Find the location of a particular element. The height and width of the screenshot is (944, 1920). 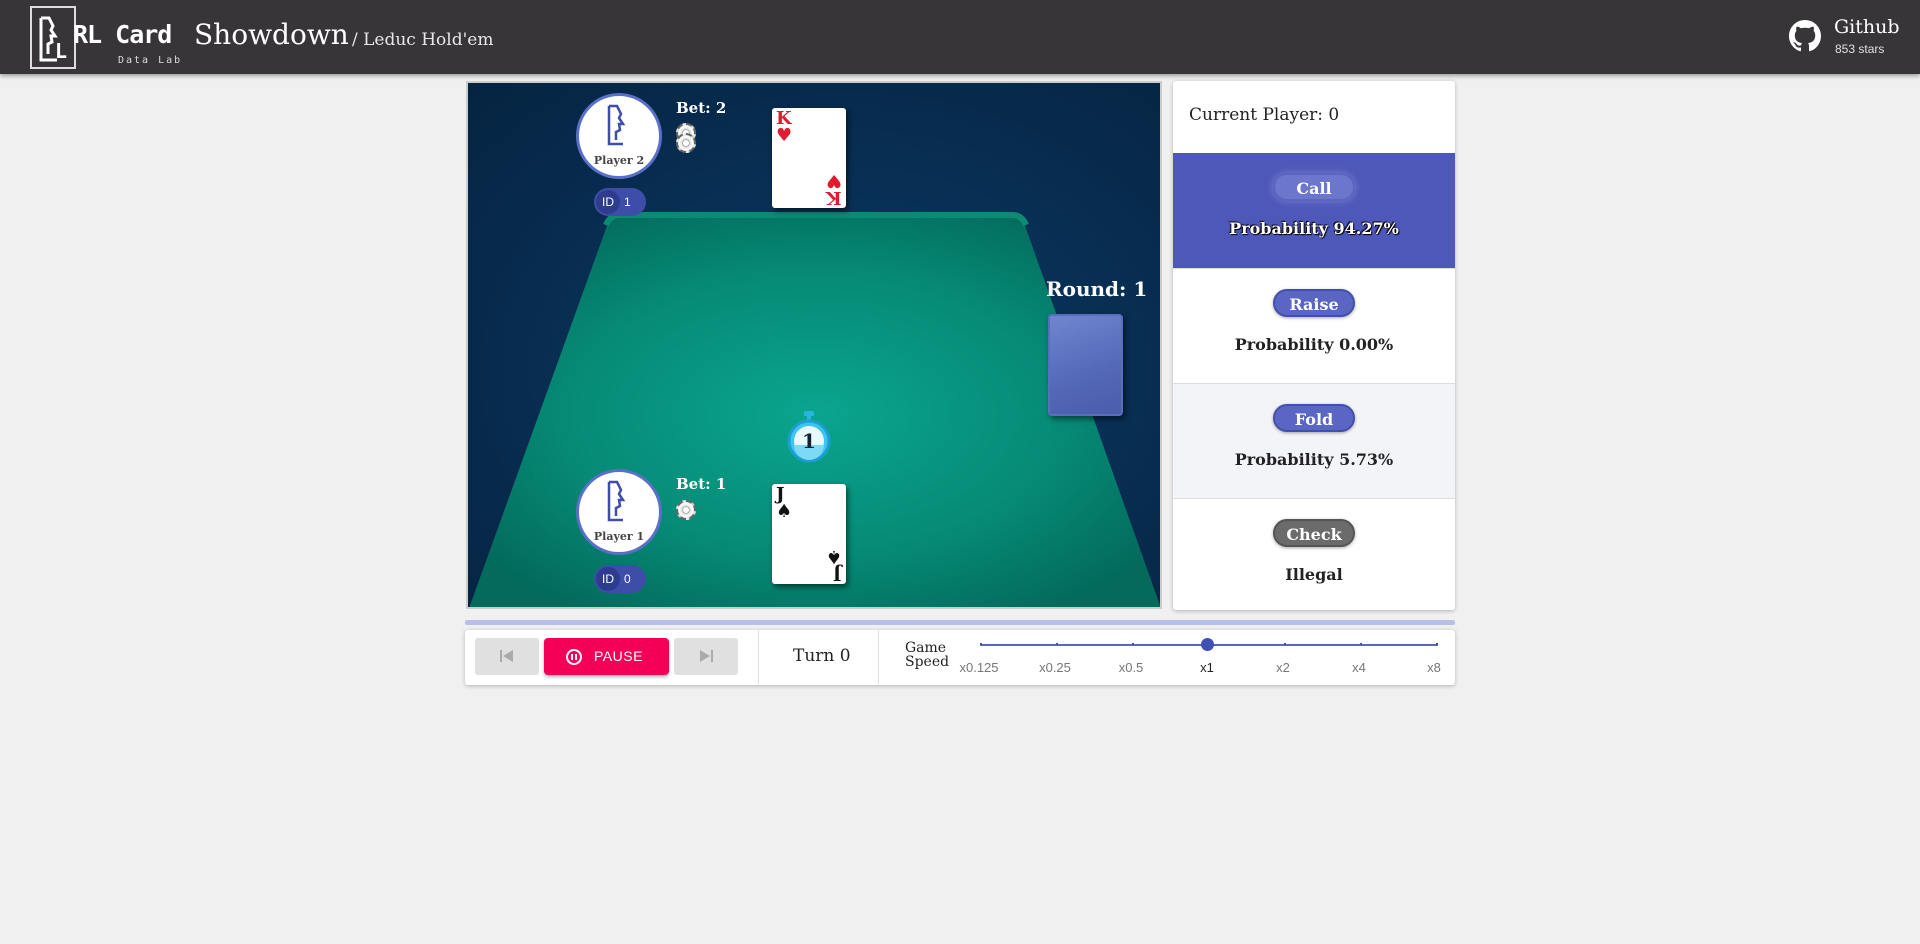

player-1-chip-icon is located at coordinates (686, 510).